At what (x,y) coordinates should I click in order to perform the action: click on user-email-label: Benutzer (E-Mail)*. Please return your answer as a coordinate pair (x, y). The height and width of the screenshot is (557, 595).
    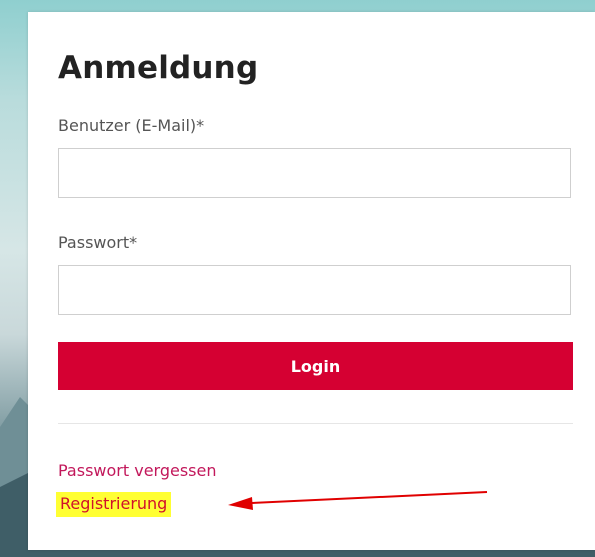
    Looking at the image, I should click on (131, 125).